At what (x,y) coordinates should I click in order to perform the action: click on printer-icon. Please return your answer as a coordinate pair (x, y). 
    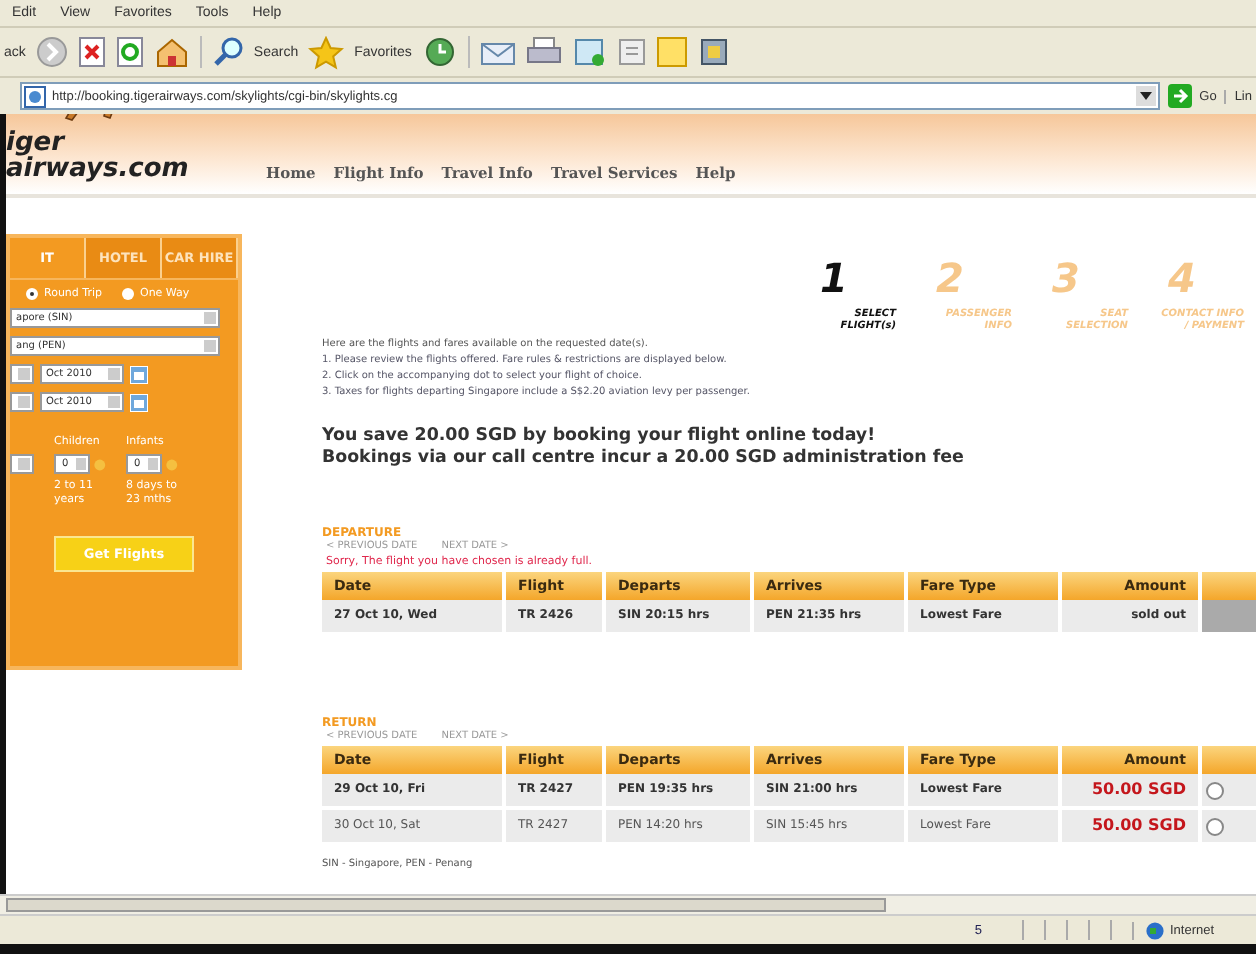
    Looking at the image, I should click on (543, 52).